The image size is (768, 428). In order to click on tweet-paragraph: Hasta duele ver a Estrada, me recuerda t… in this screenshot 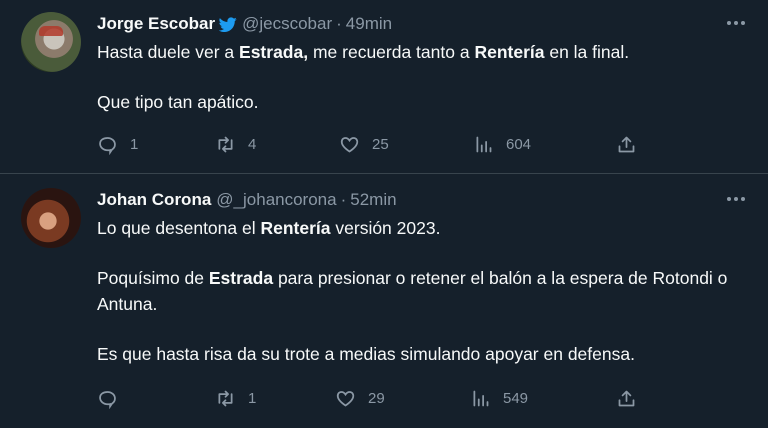, I will do `click(422, 52)`.